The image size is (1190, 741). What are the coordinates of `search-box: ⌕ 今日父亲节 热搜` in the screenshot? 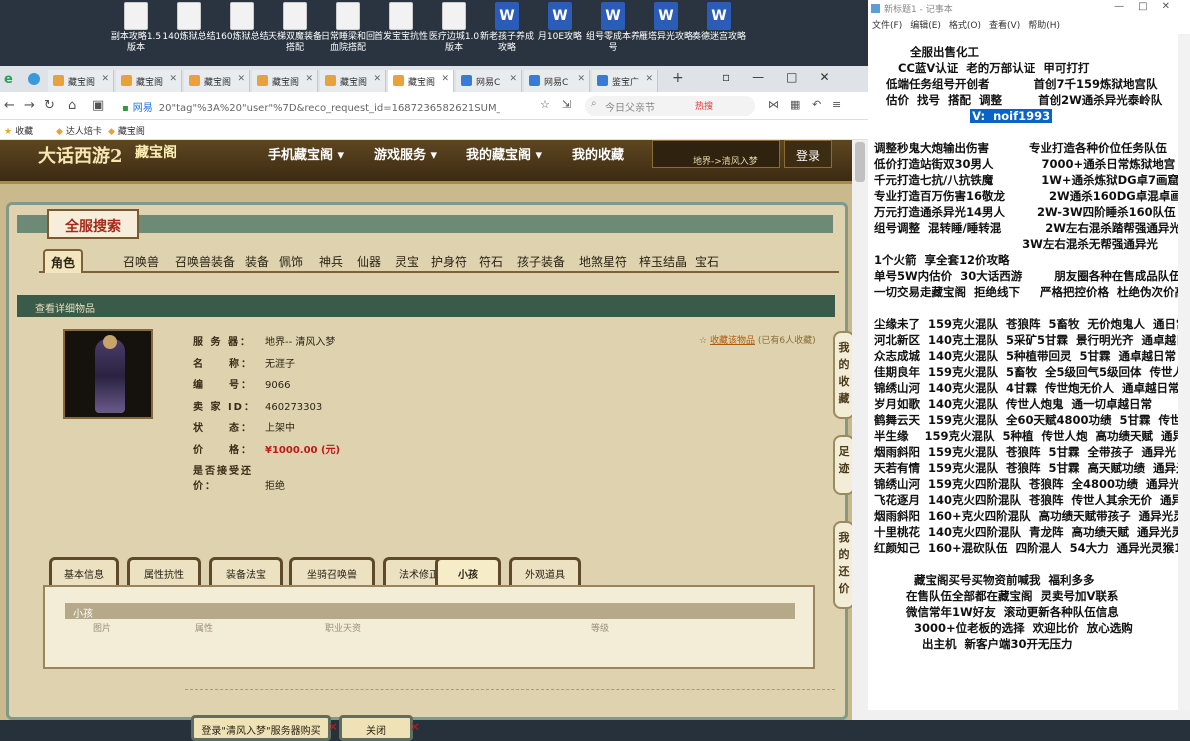 It's located at (670, 106).